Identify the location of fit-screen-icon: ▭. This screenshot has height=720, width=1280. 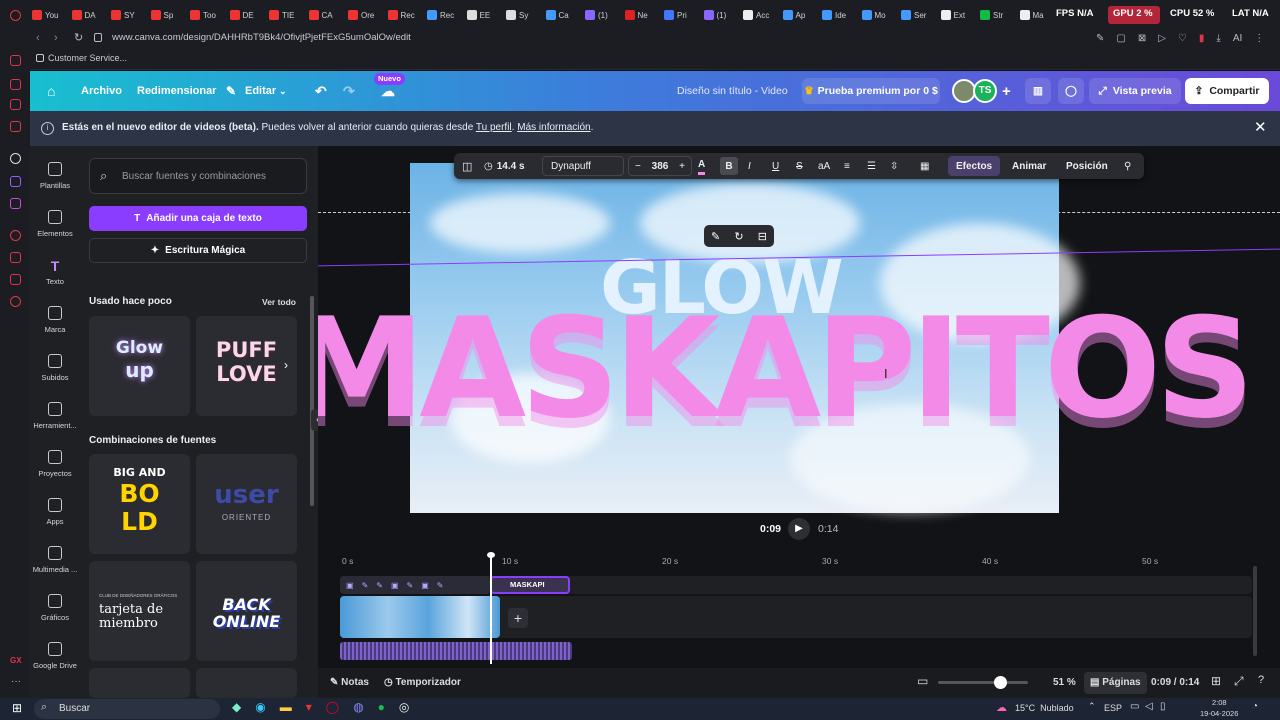
(922, 681).